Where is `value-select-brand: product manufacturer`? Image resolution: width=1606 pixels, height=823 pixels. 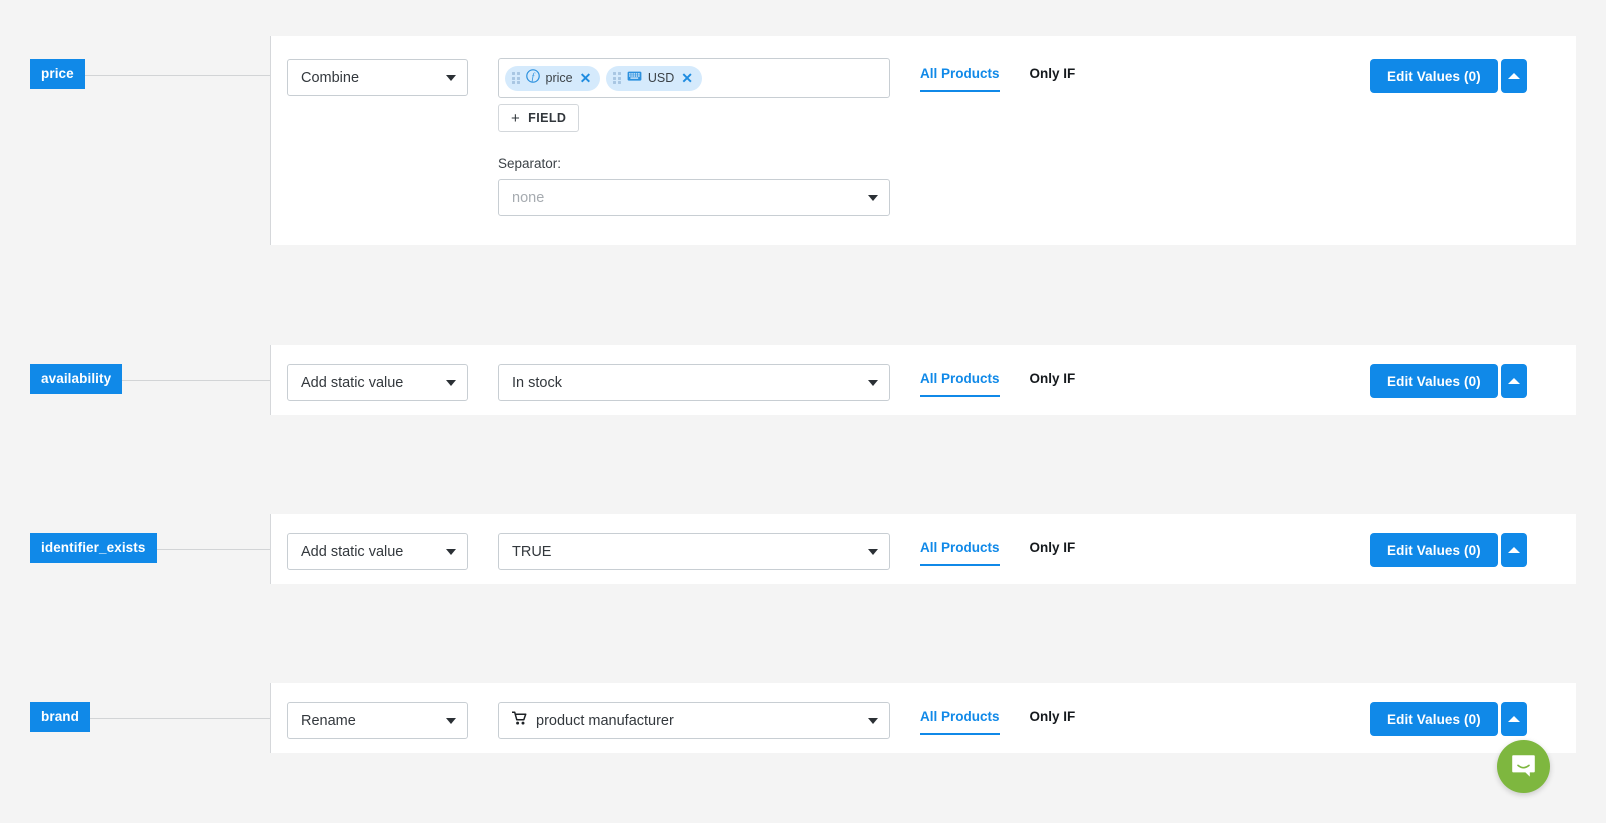
value-select-brand: product manufacturer is located at coordinates (694, 720).